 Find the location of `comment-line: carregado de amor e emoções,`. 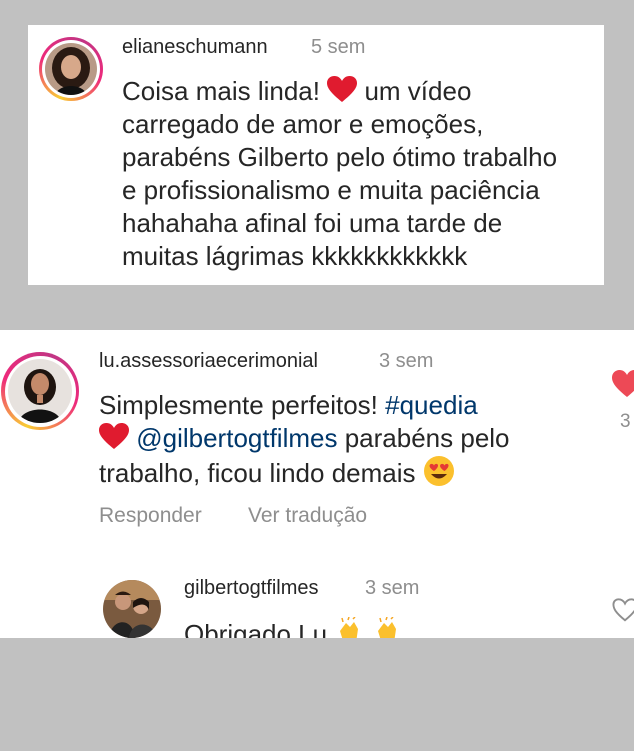

comment-line: carregado de amor e emoções, is located at coordinates (303, 124).